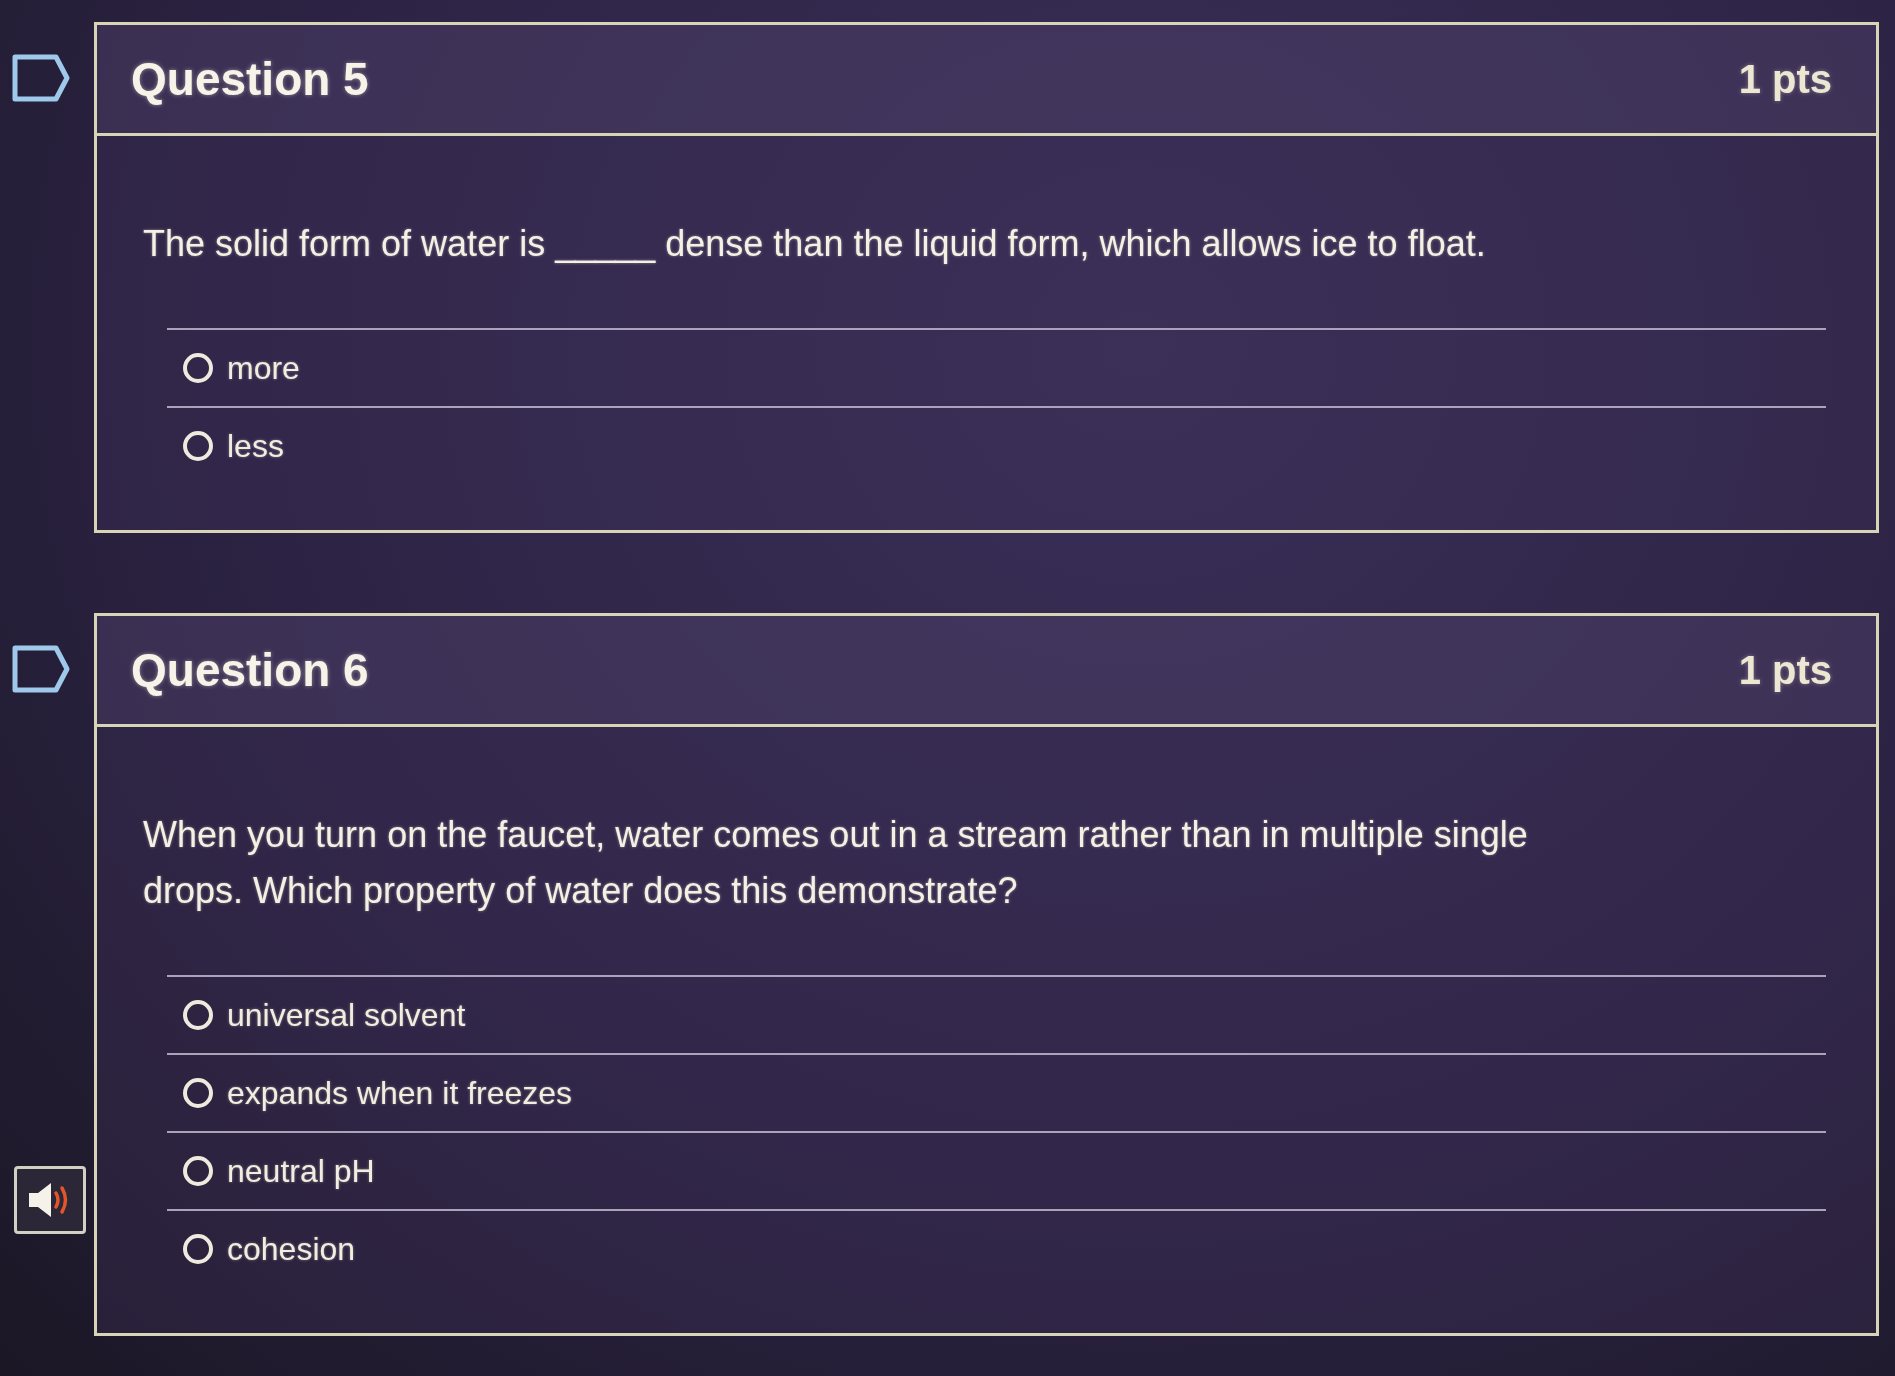  Describe the element at coordinates (815, 244) in the screenshot. I see `question-text: The solid form of water is _____ dense than the liquid form, which allows ice to float.` at that location.